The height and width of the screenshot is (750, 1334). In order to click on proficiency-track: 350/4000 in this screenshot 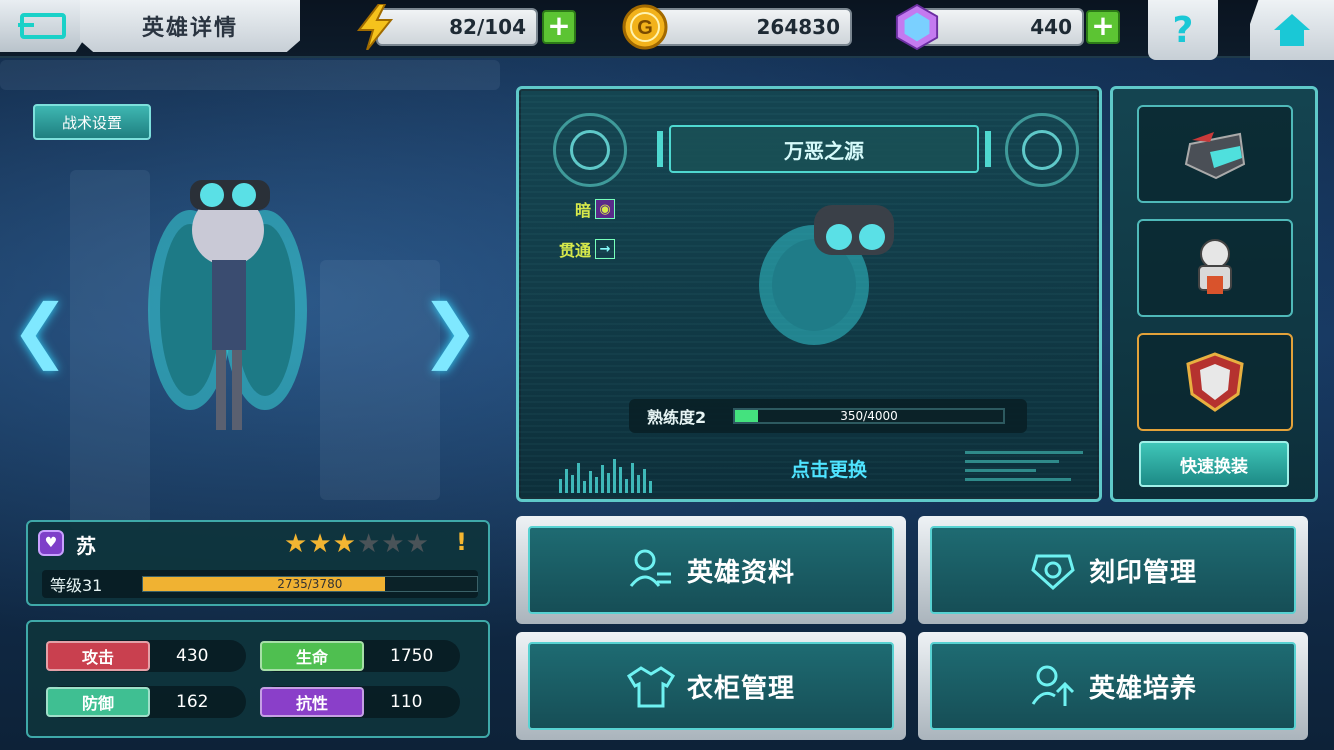, I will do `click(869, 416)`.